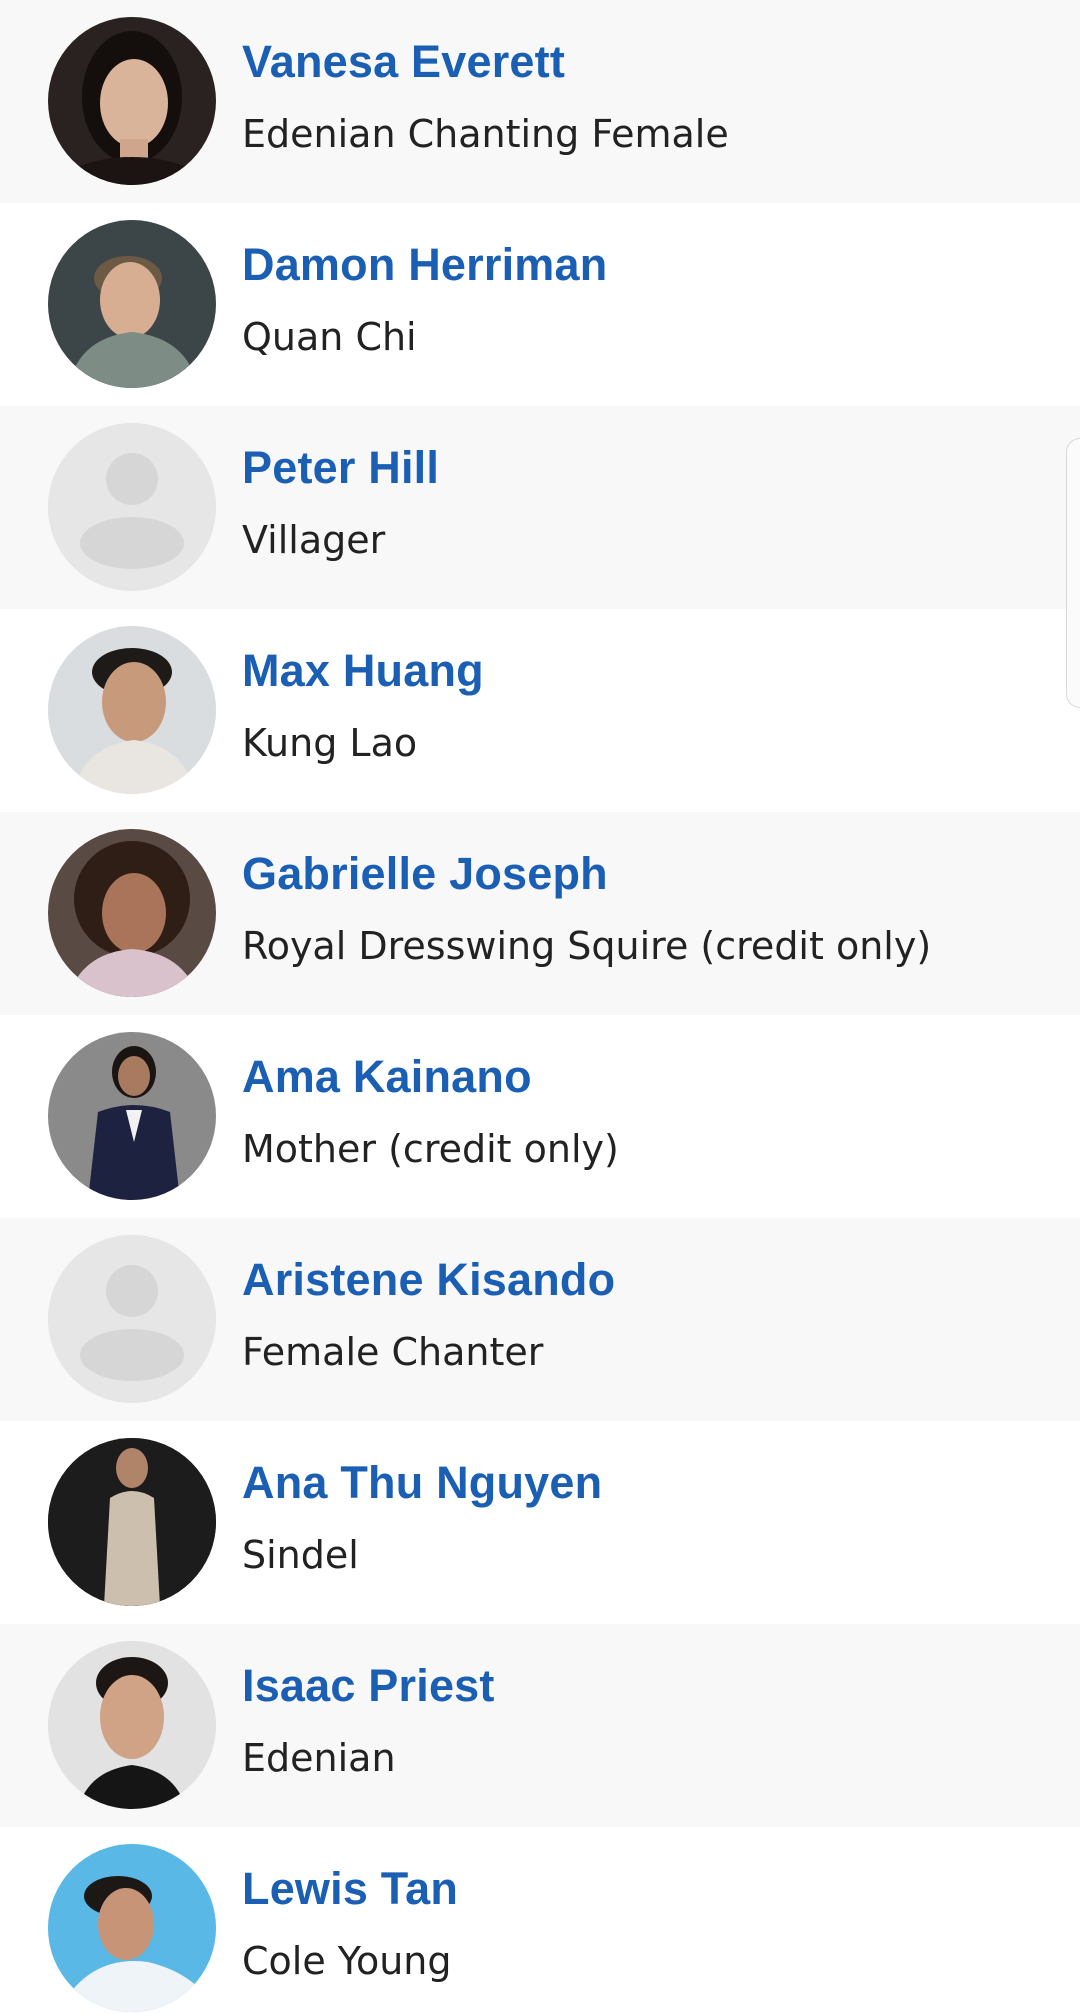 The image size is (1080, 2016). Describe the element at coordinates (1073, 573) in the screenshot. I see `scroll-edge-handle` at that location.